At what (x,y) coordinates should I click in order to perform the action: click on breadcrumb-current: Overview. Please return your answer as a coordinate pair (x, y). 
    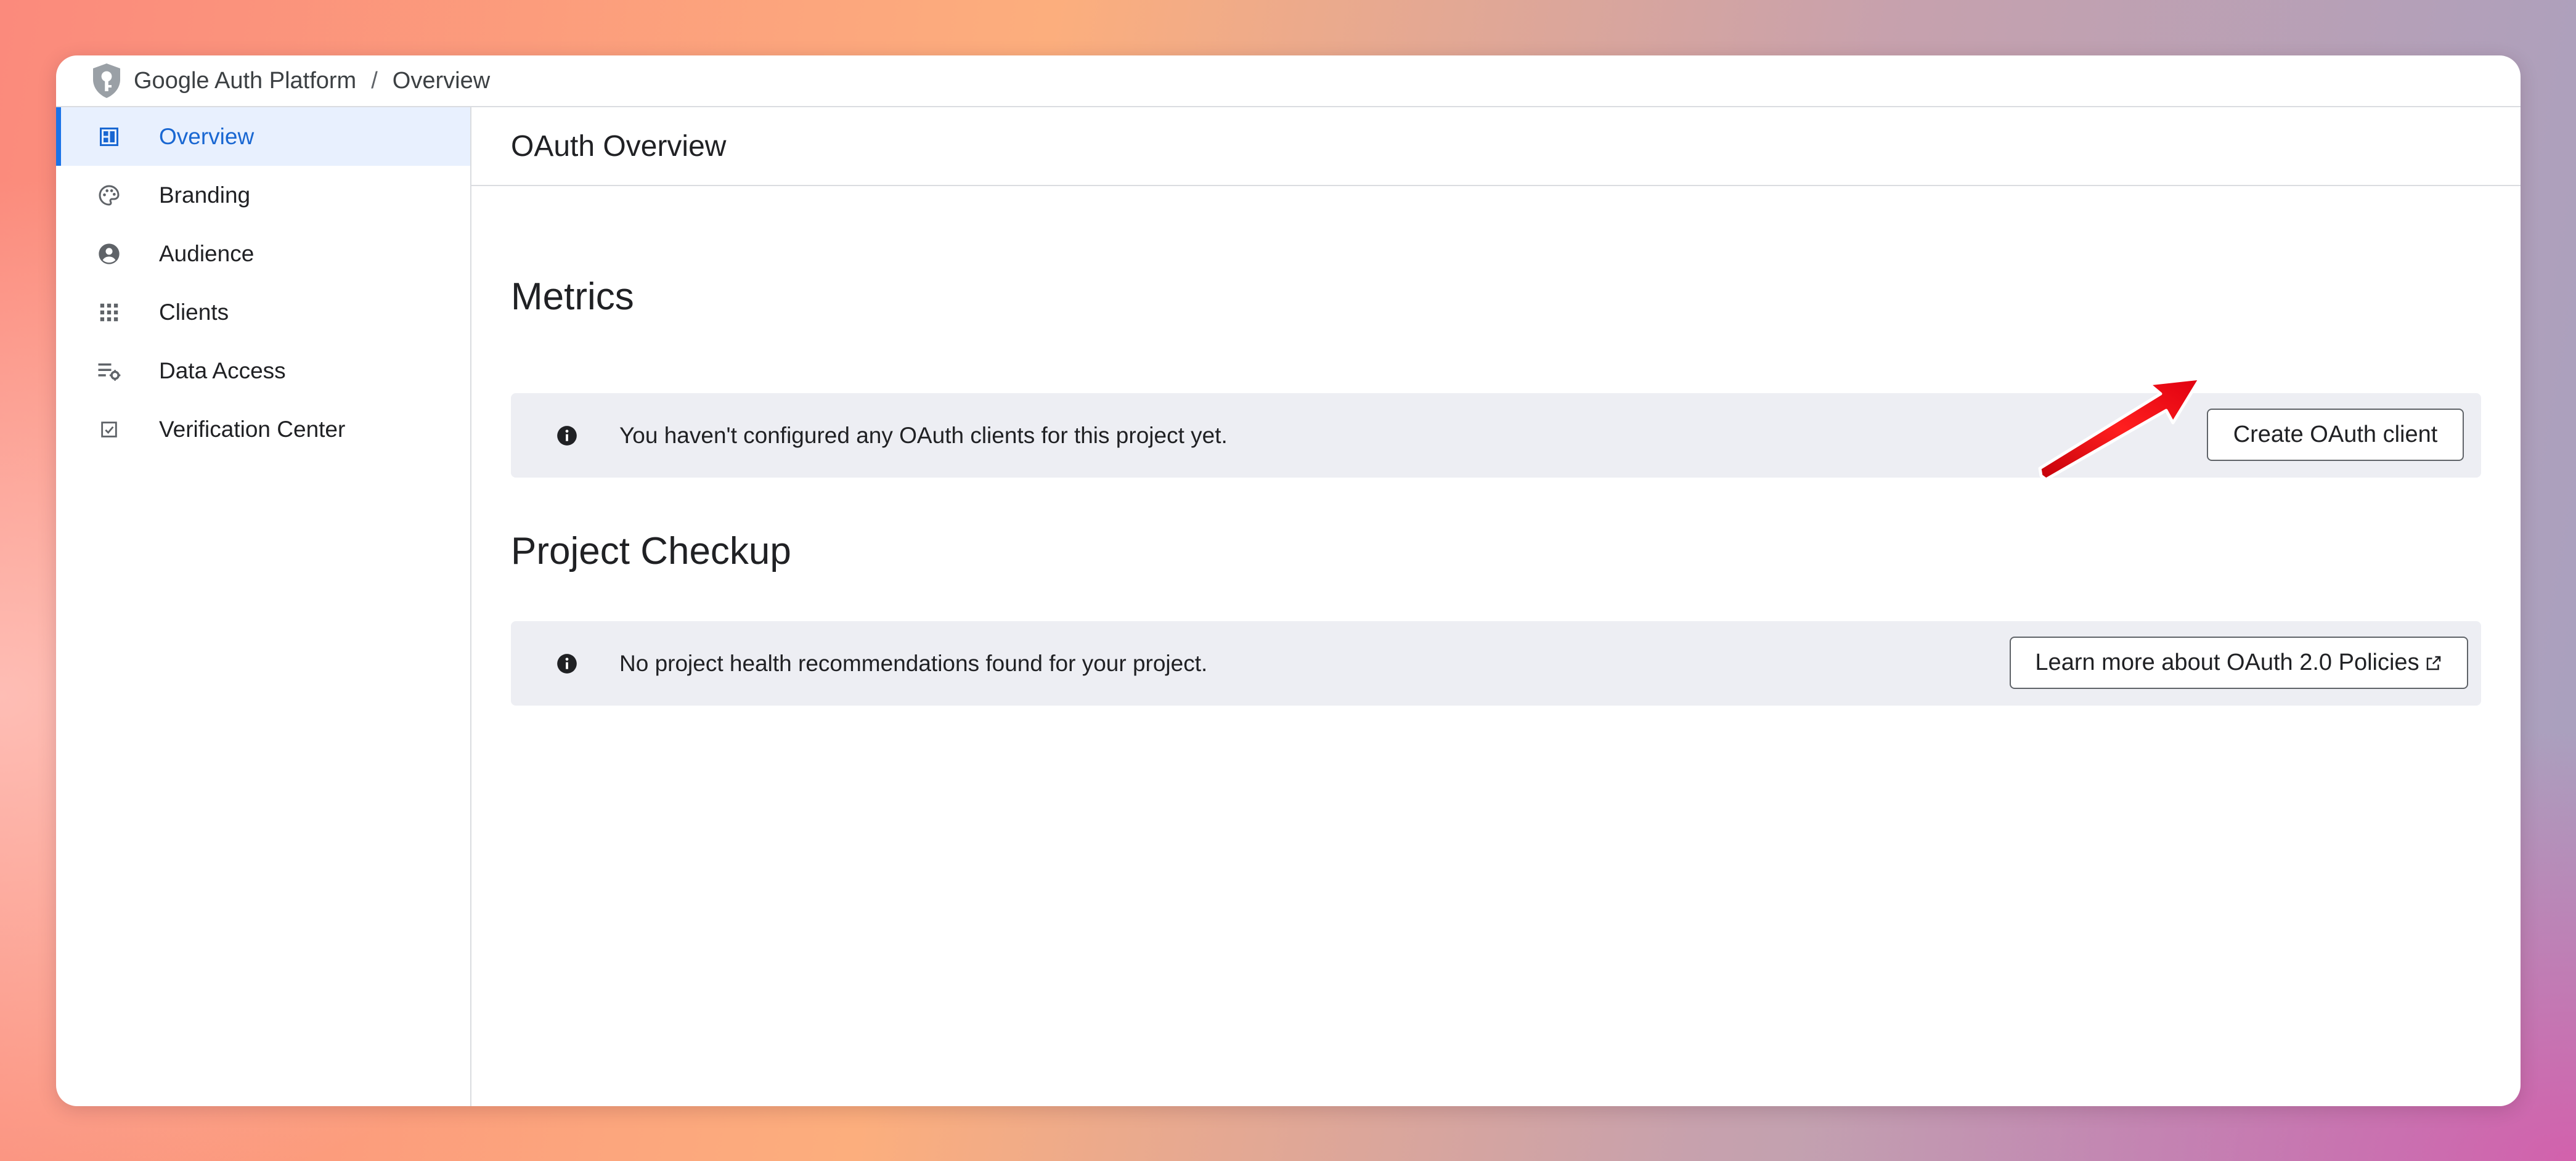
    Looking at the image, I should click on (441, 80).